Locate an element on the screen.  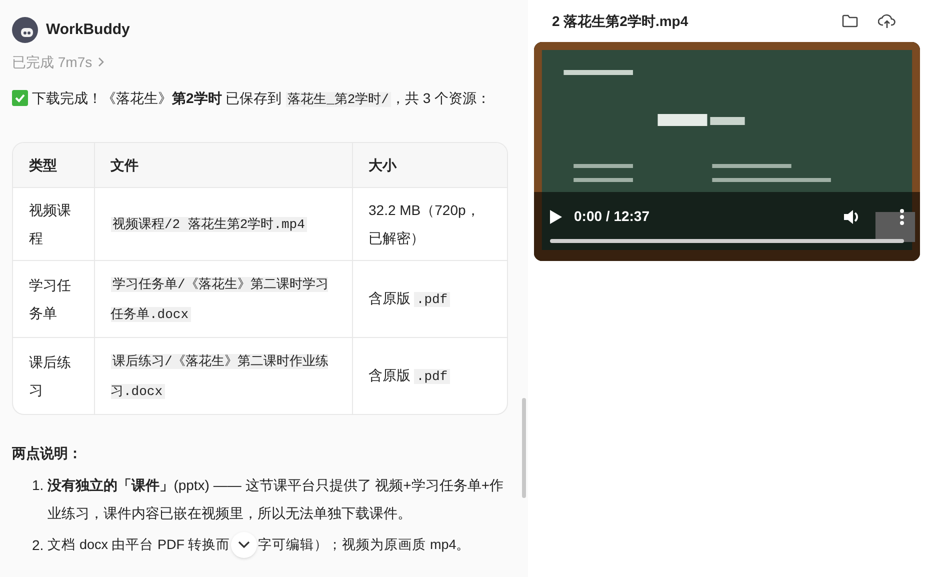
app-name: WorkBuddy is located at coordinates (88, 30).